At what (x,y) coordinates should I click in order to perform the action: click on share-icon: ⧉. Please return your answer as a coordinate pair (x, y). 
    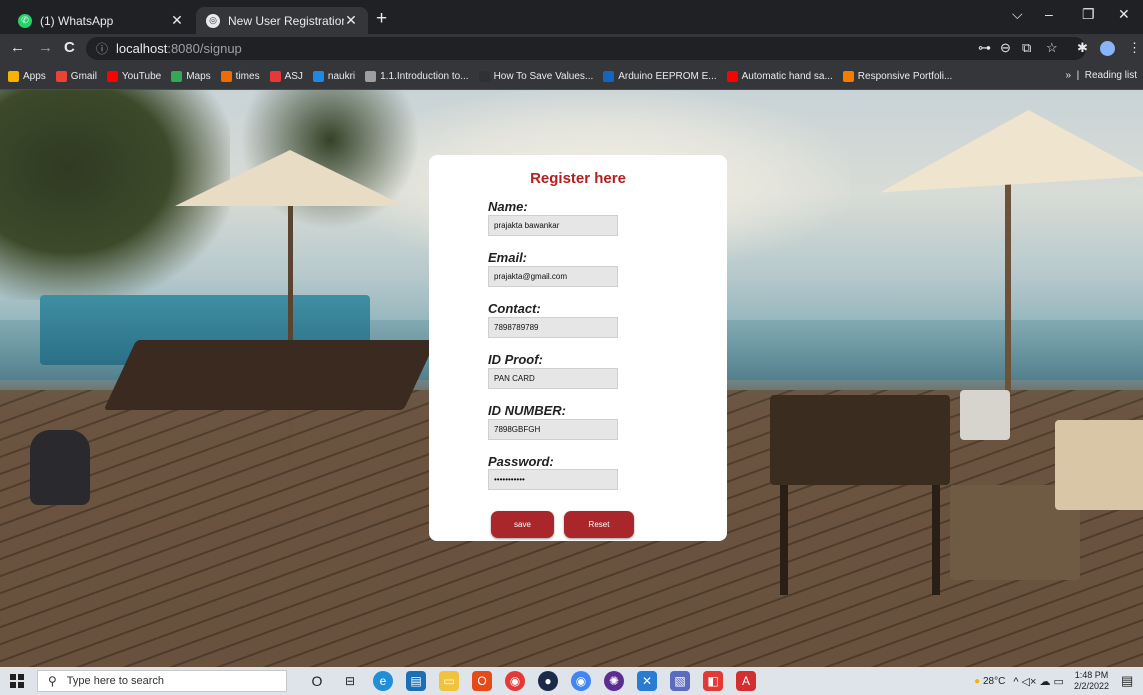
    Looking at the image, I should click on (1026, 48).